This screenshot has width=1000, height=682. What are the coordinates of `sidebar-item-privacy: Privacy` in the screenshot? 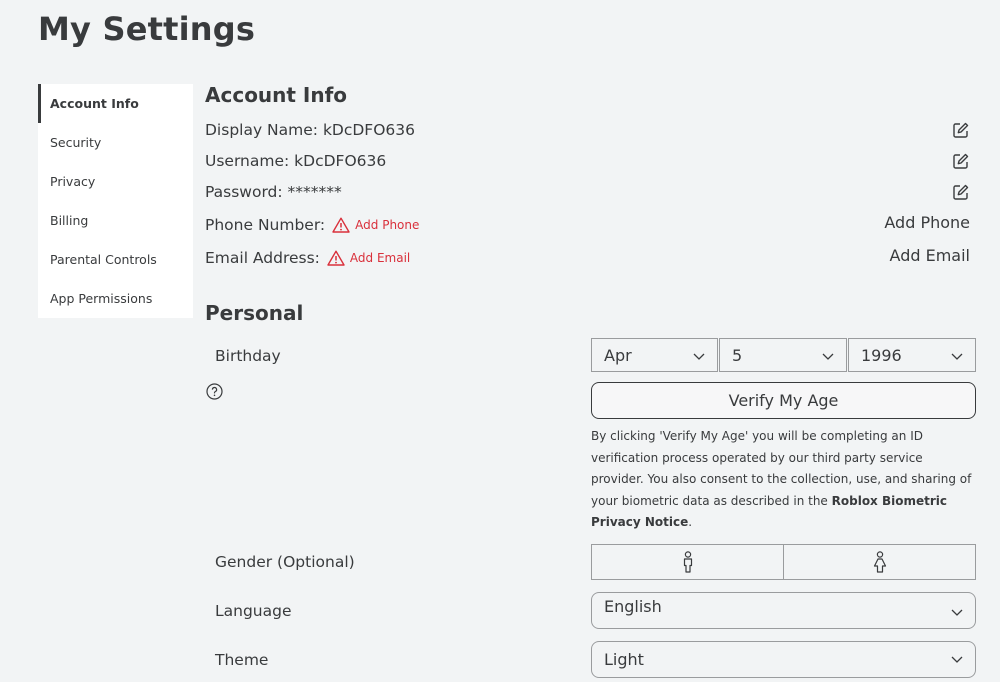 It's located at (115, 181).